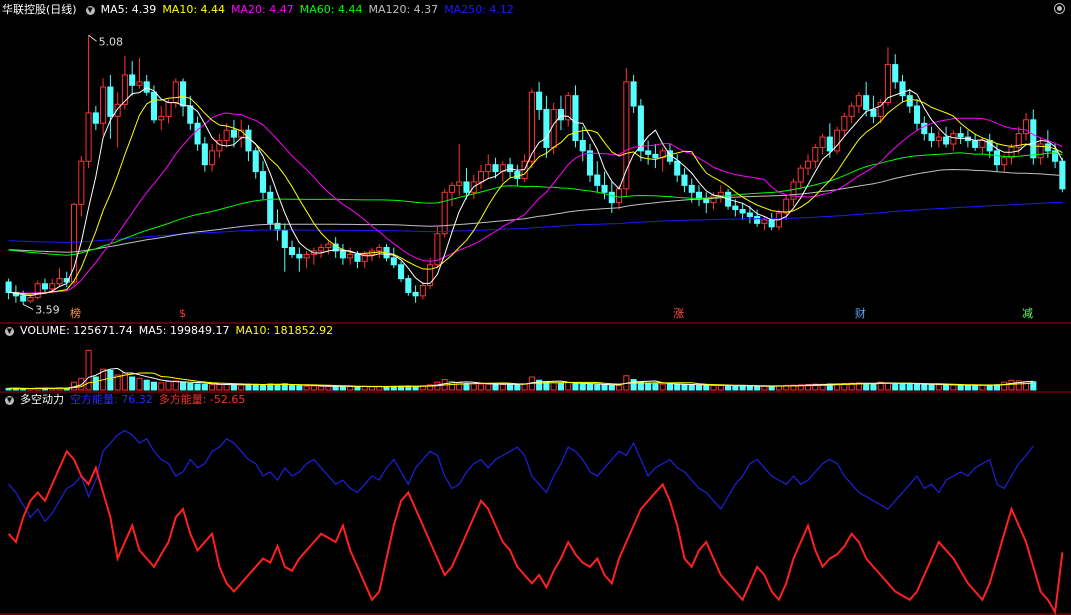 The height and width of the screenshot is (615, 1071). What do you see at coordinates (111, 41) in the screenshot?
I see `high-price-label: 5.08` at bounding box center [111, 41].